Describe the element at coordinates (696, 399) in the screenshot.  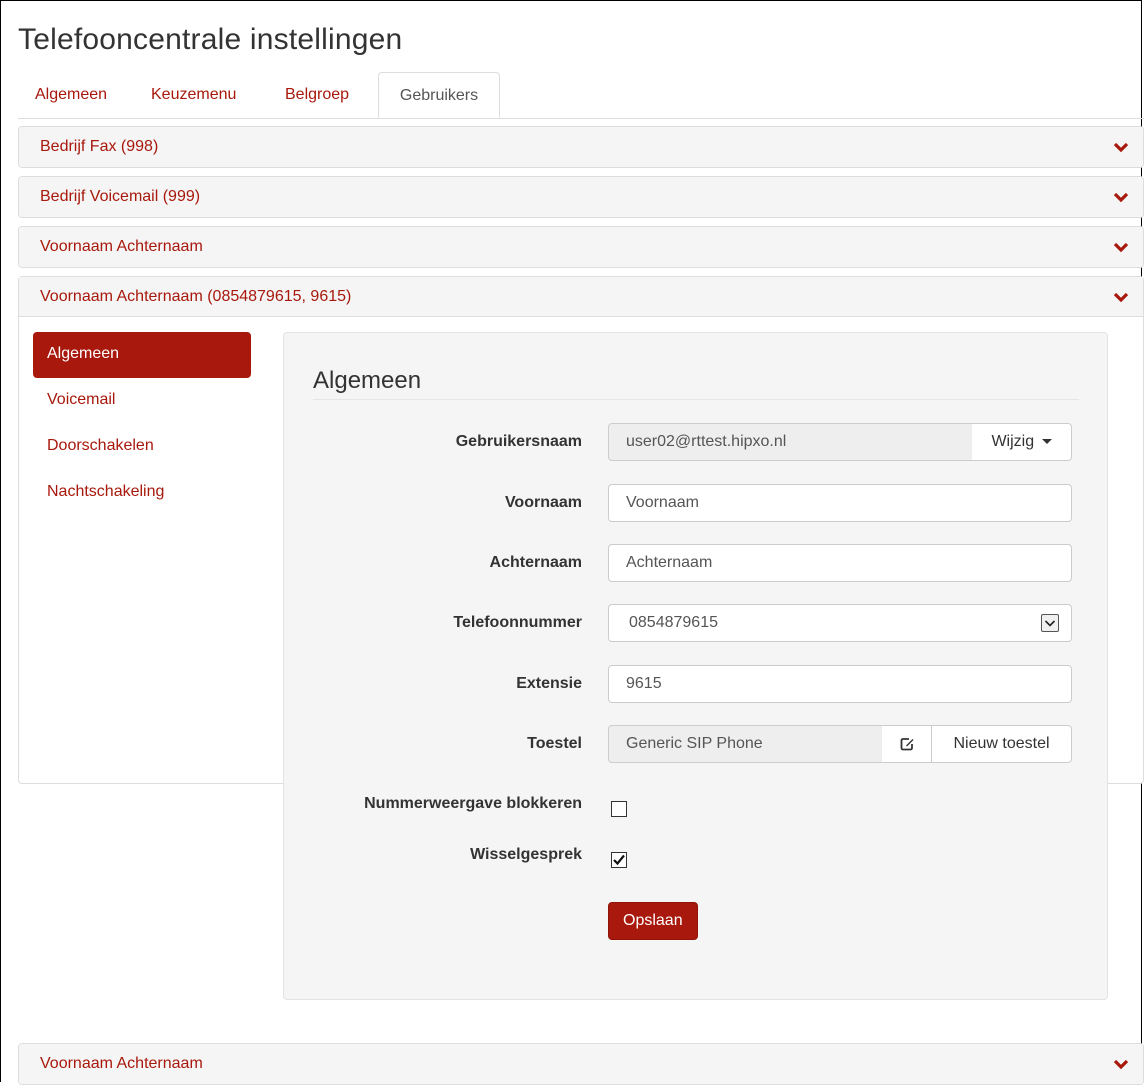
I see `form-divider` at that location.